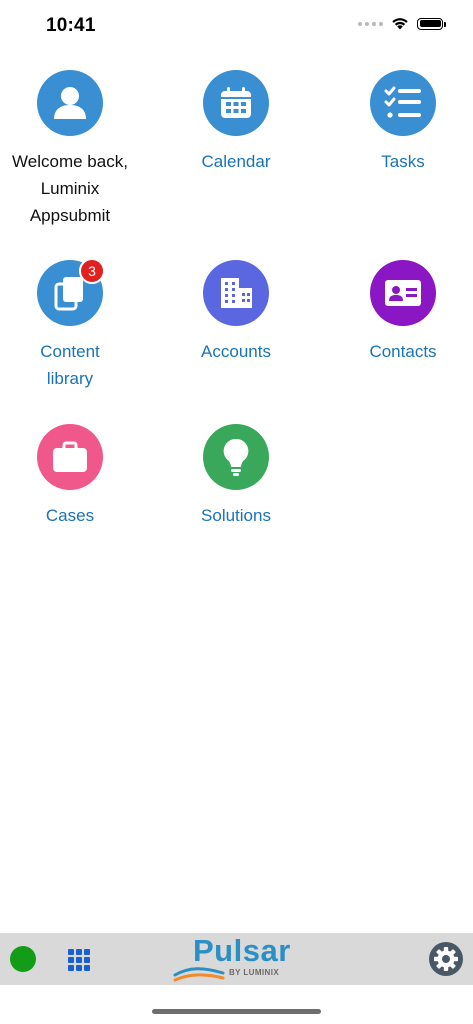  I want to click on tile-solutions: Solutions, so click(236, 476).